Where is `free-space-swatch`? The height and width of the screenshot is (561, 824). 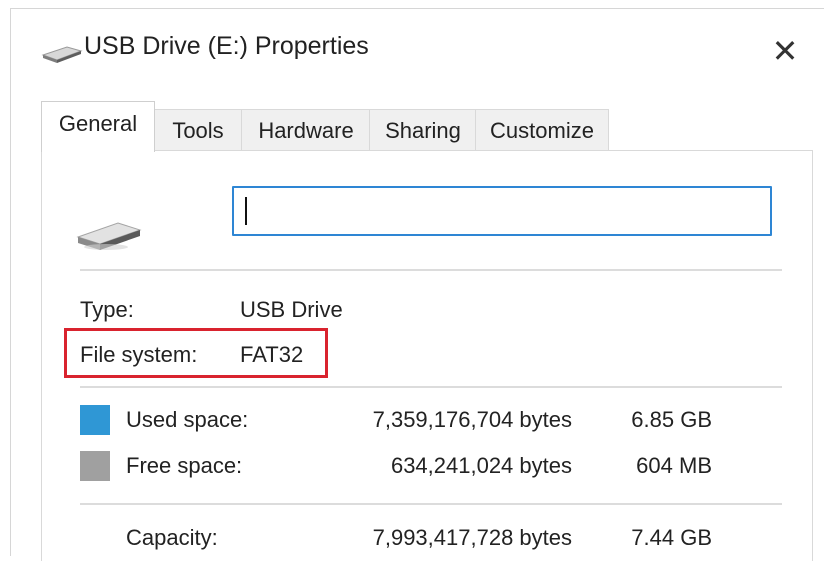
free-space-swatch is located at coordinates (95, 466).